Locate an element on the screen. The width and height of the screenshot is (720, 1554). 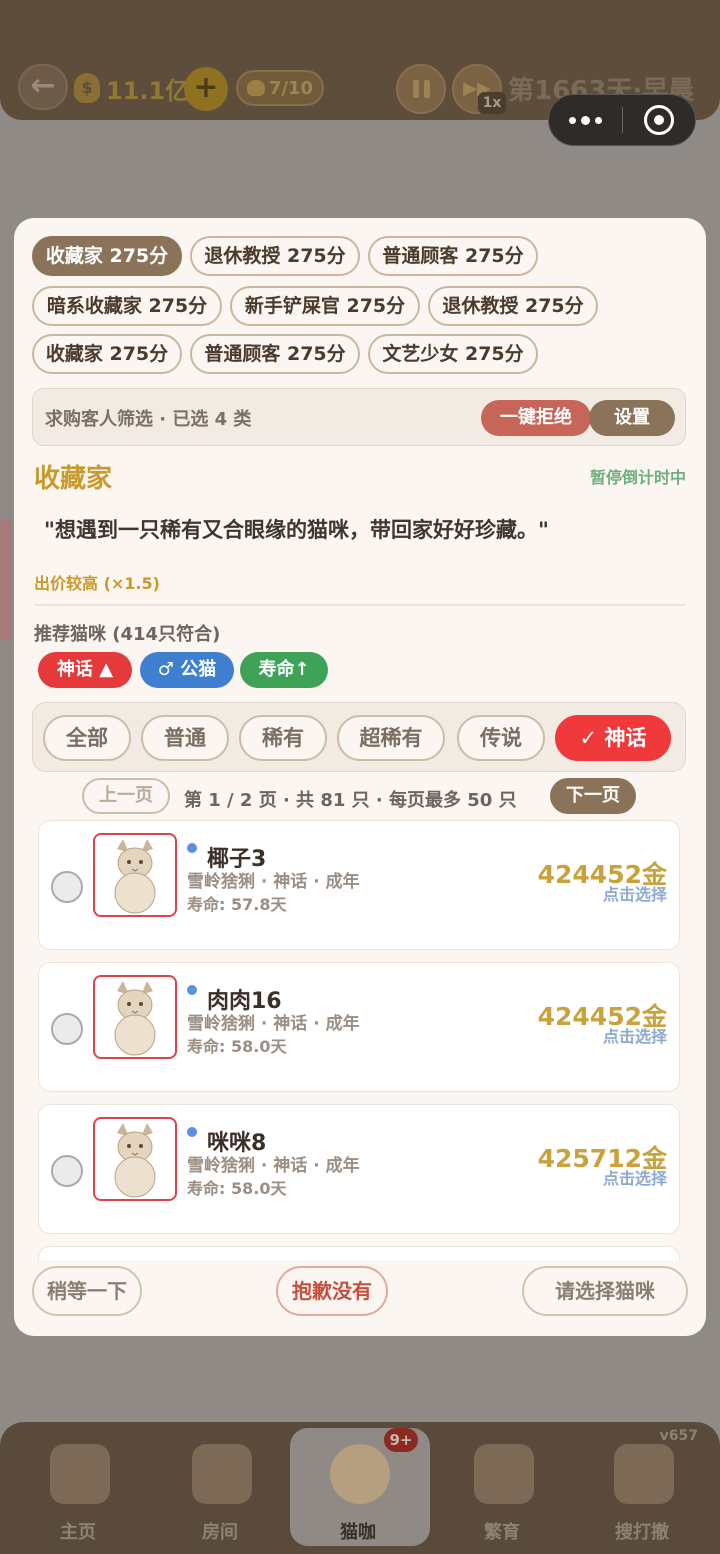
close-miniprogram-icon is located at coordinates (659, 120).